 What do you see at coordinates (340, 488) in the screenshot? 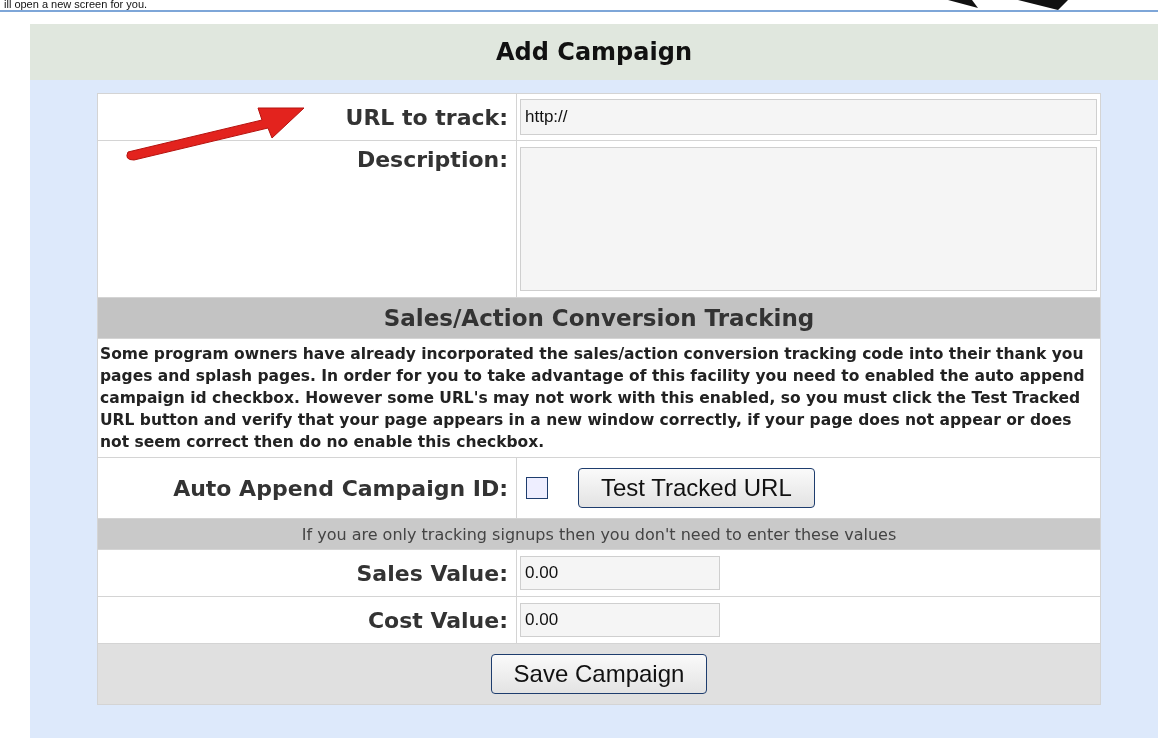
I see `field-label: Auto Append Campaign ID:` at bounding box center [340, 488].